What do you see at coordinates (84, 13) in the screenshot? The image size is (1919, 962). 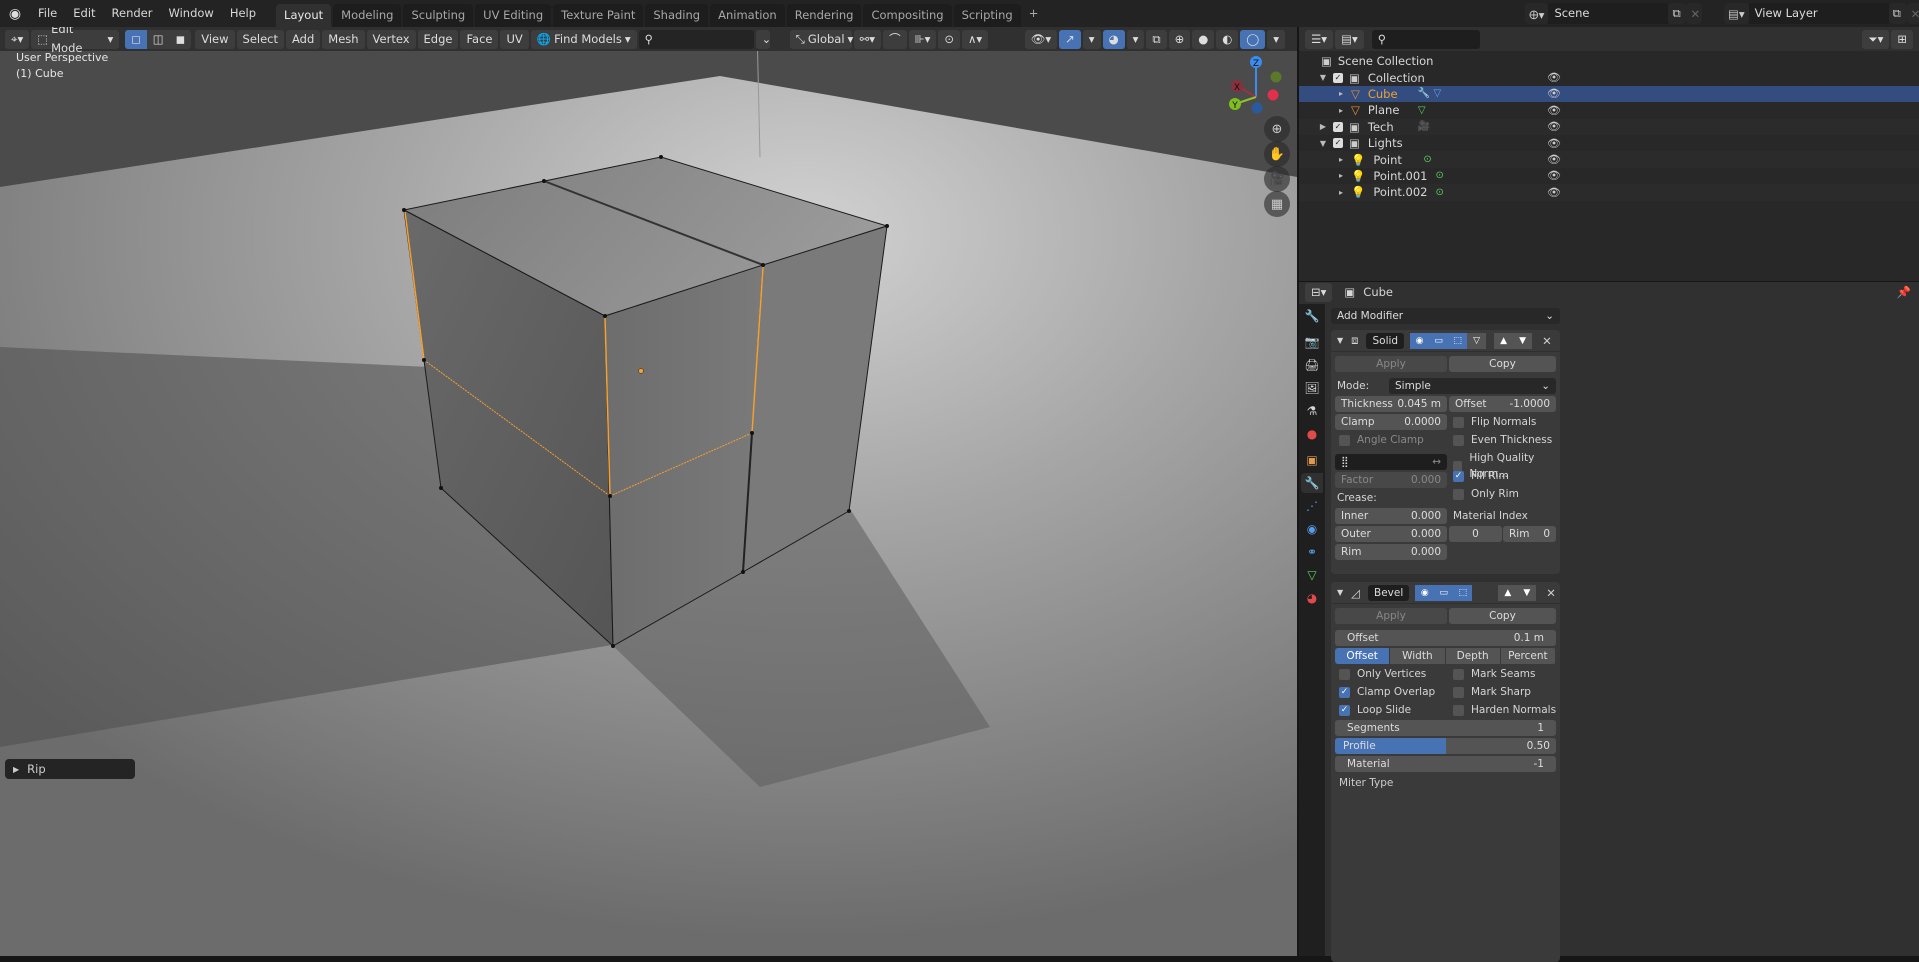 I see `menu-edit: Edit` at bounding box center [84, 13].